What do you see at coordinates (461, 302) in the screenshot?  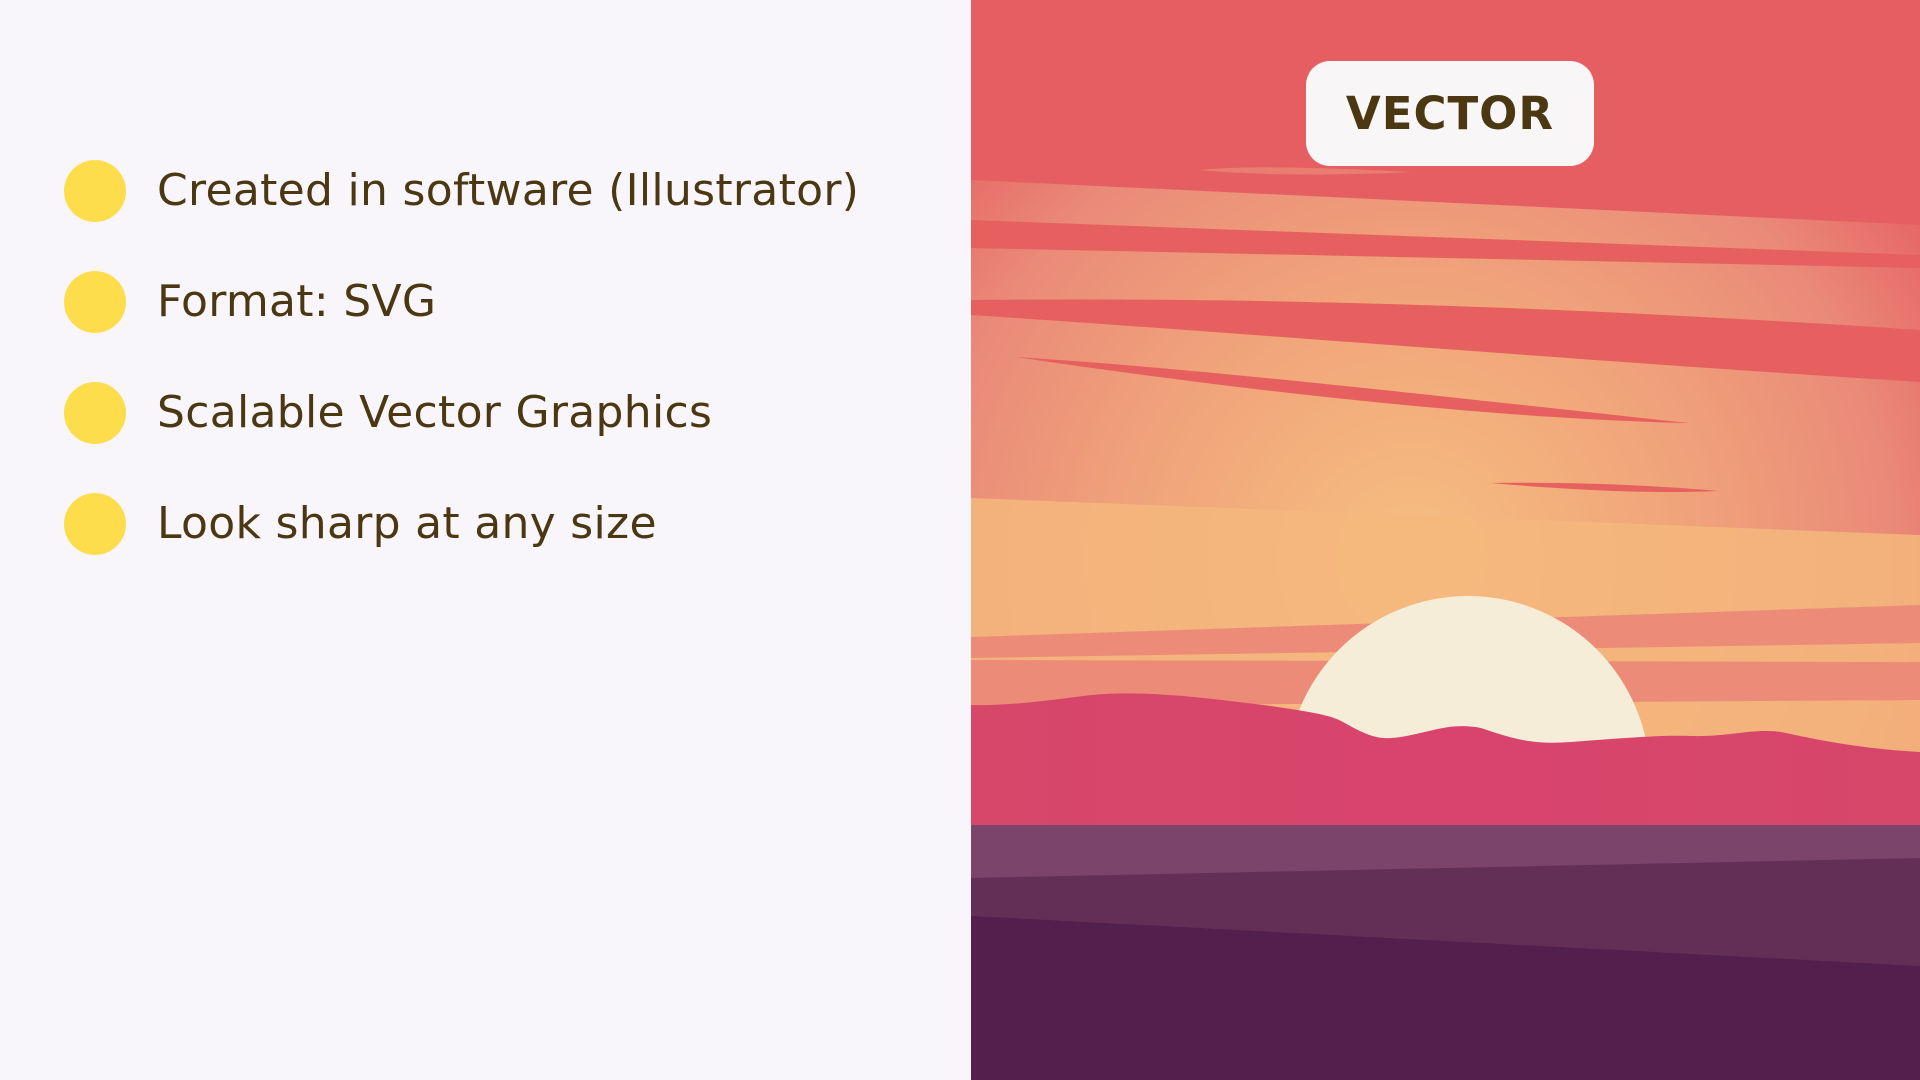 I see `bullet-item-format: Format: SVG` at bounding box center [461, 302].